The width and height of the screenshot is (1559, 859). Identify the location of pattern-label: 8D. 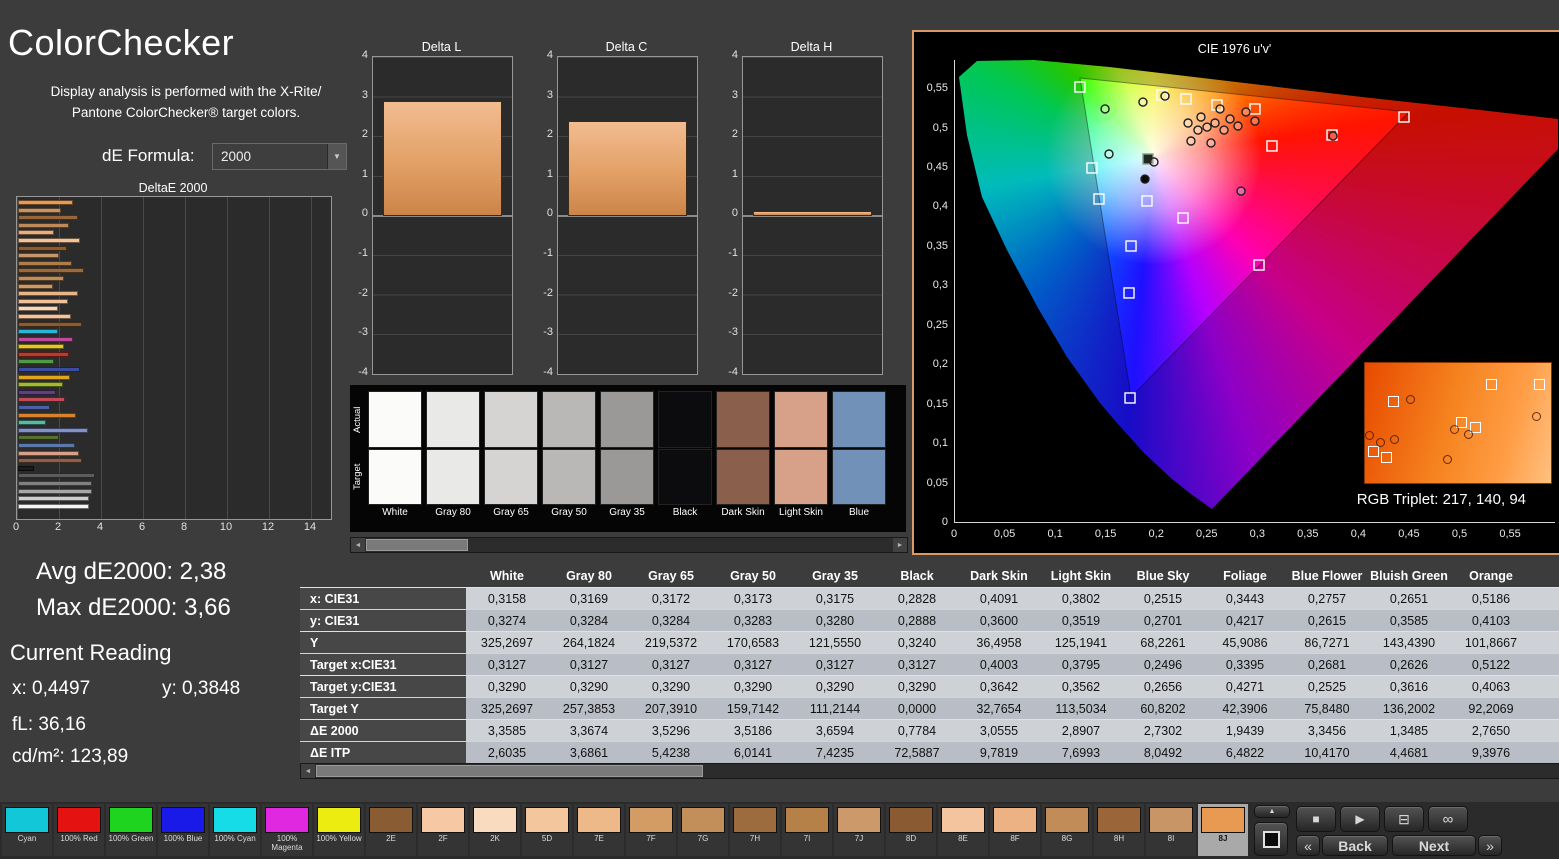
(911, 838).